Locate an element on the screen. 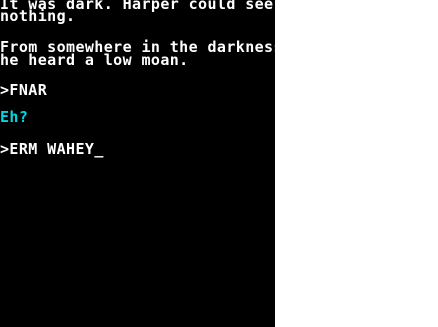 The width and height of the screenshot is (438, 327). parser-response: Eh? is located at coordinates (14, 117).